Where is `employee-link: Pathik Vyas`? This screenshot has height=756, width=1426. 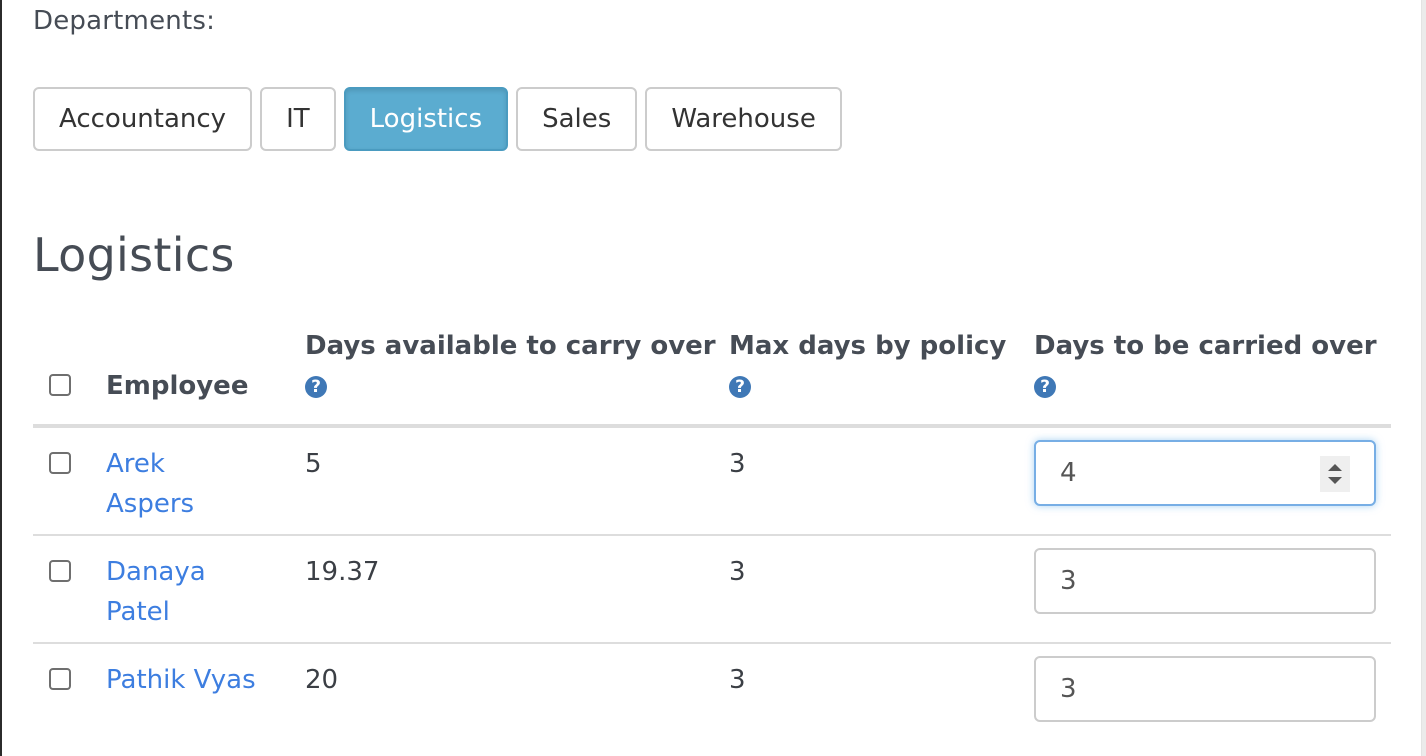
employee-link: Pathik Vyas is located at coordinates (181, 680).